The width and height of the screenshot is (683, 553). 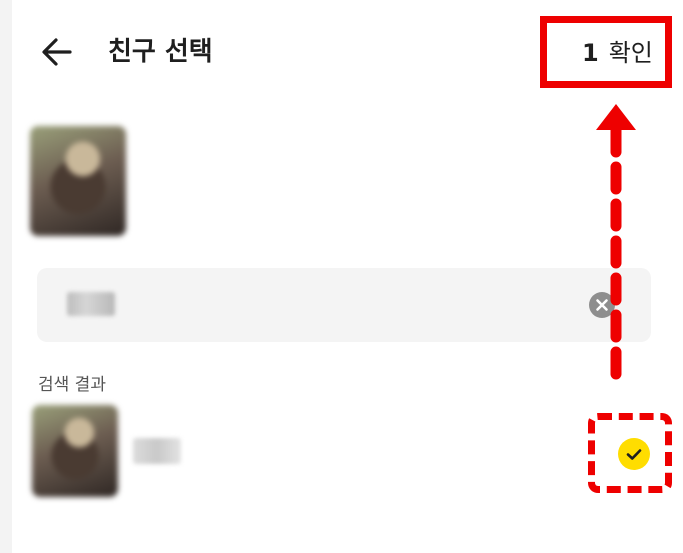 I want to click on confirm-highlight-box, so click(x=606, y=52).